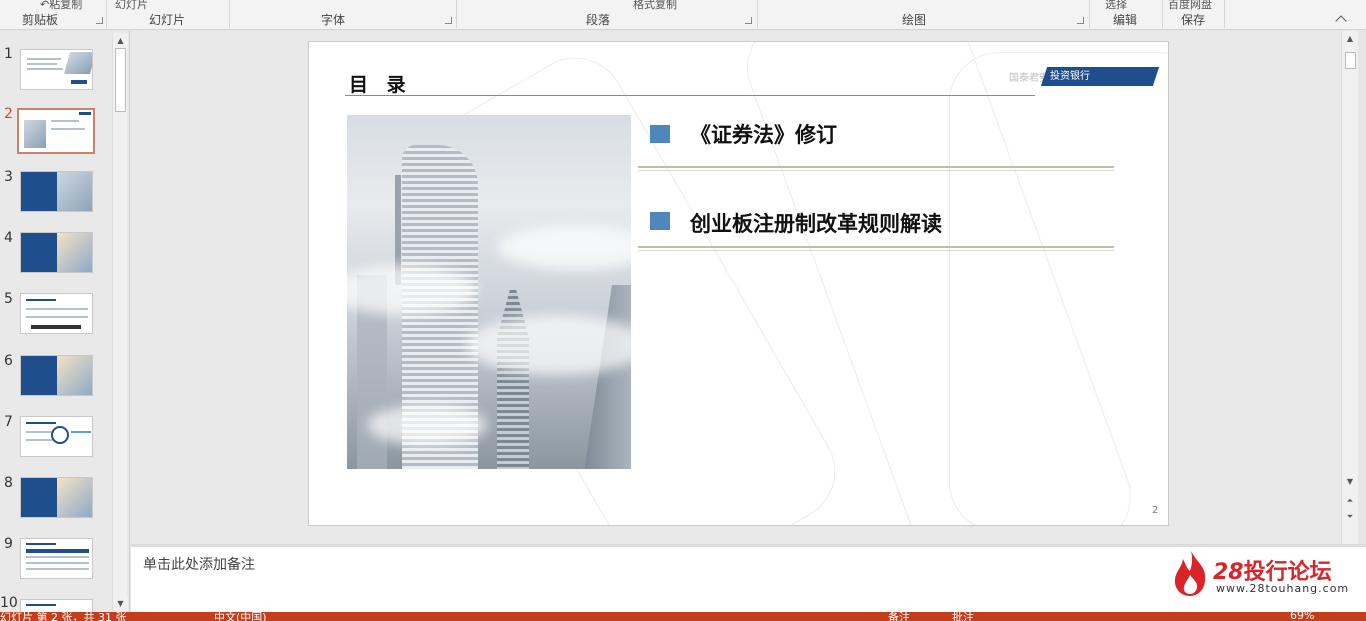 This screenshot has width=1366, height=621. What do you see at coordinates (1080, 20) in the screenshot?
I see `drawing-launcher-icon` at bounding box center [1080, 20].